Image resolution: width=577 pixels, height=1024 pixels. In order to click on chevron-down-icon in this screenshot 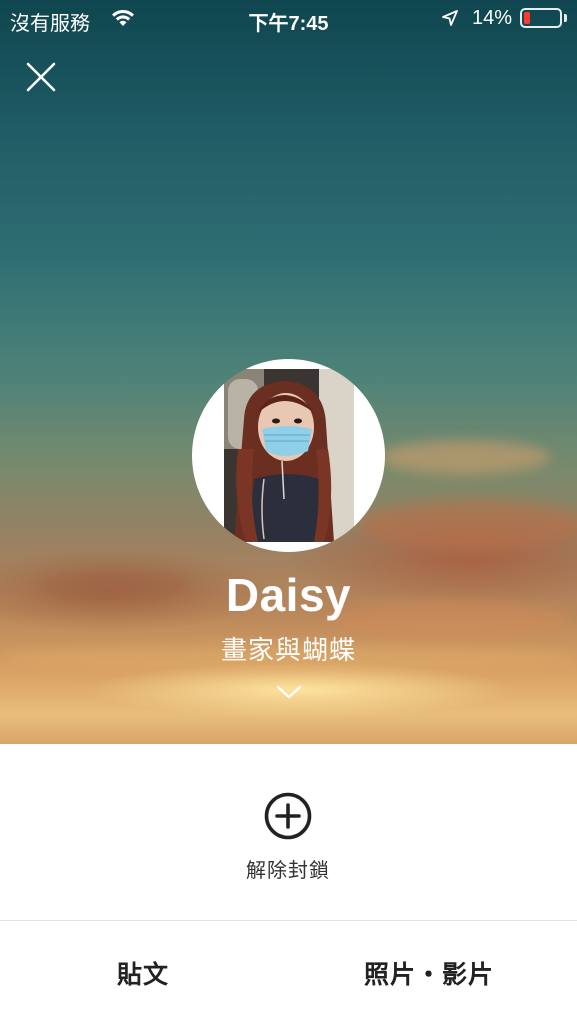, I will do `click(289, 692)`.